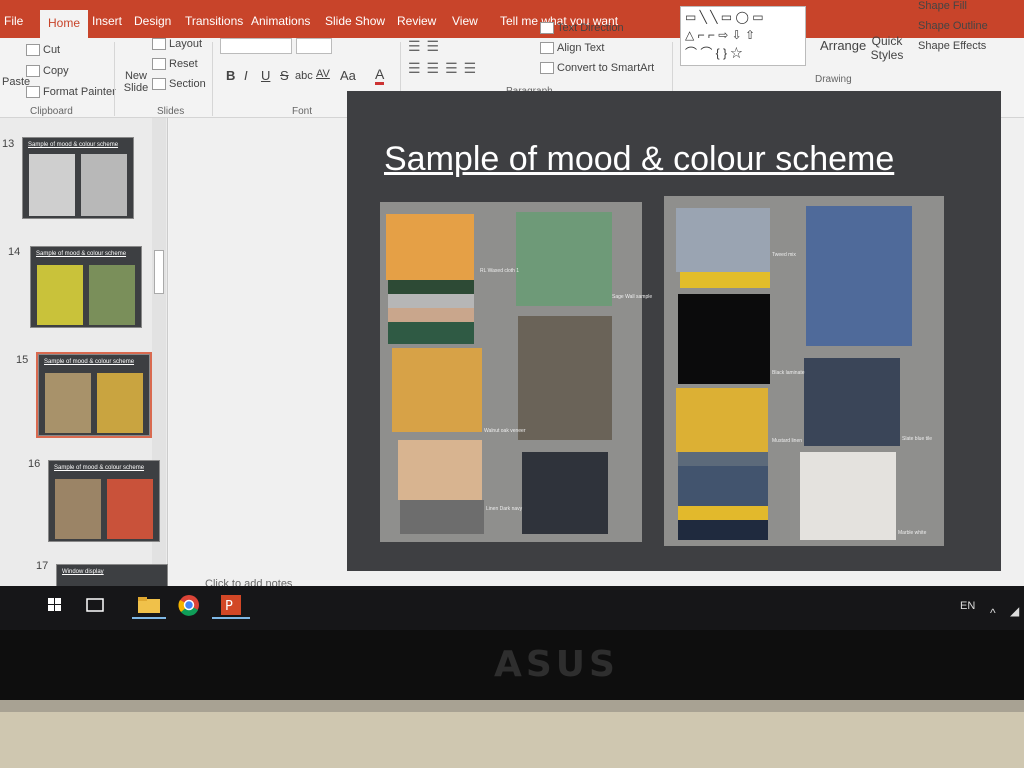 The image size is (1024, 768). What do you see at coordinates (431, 287) in the screenshot?
I see `green-fabric-swatch` at bounding box center [431, 287].